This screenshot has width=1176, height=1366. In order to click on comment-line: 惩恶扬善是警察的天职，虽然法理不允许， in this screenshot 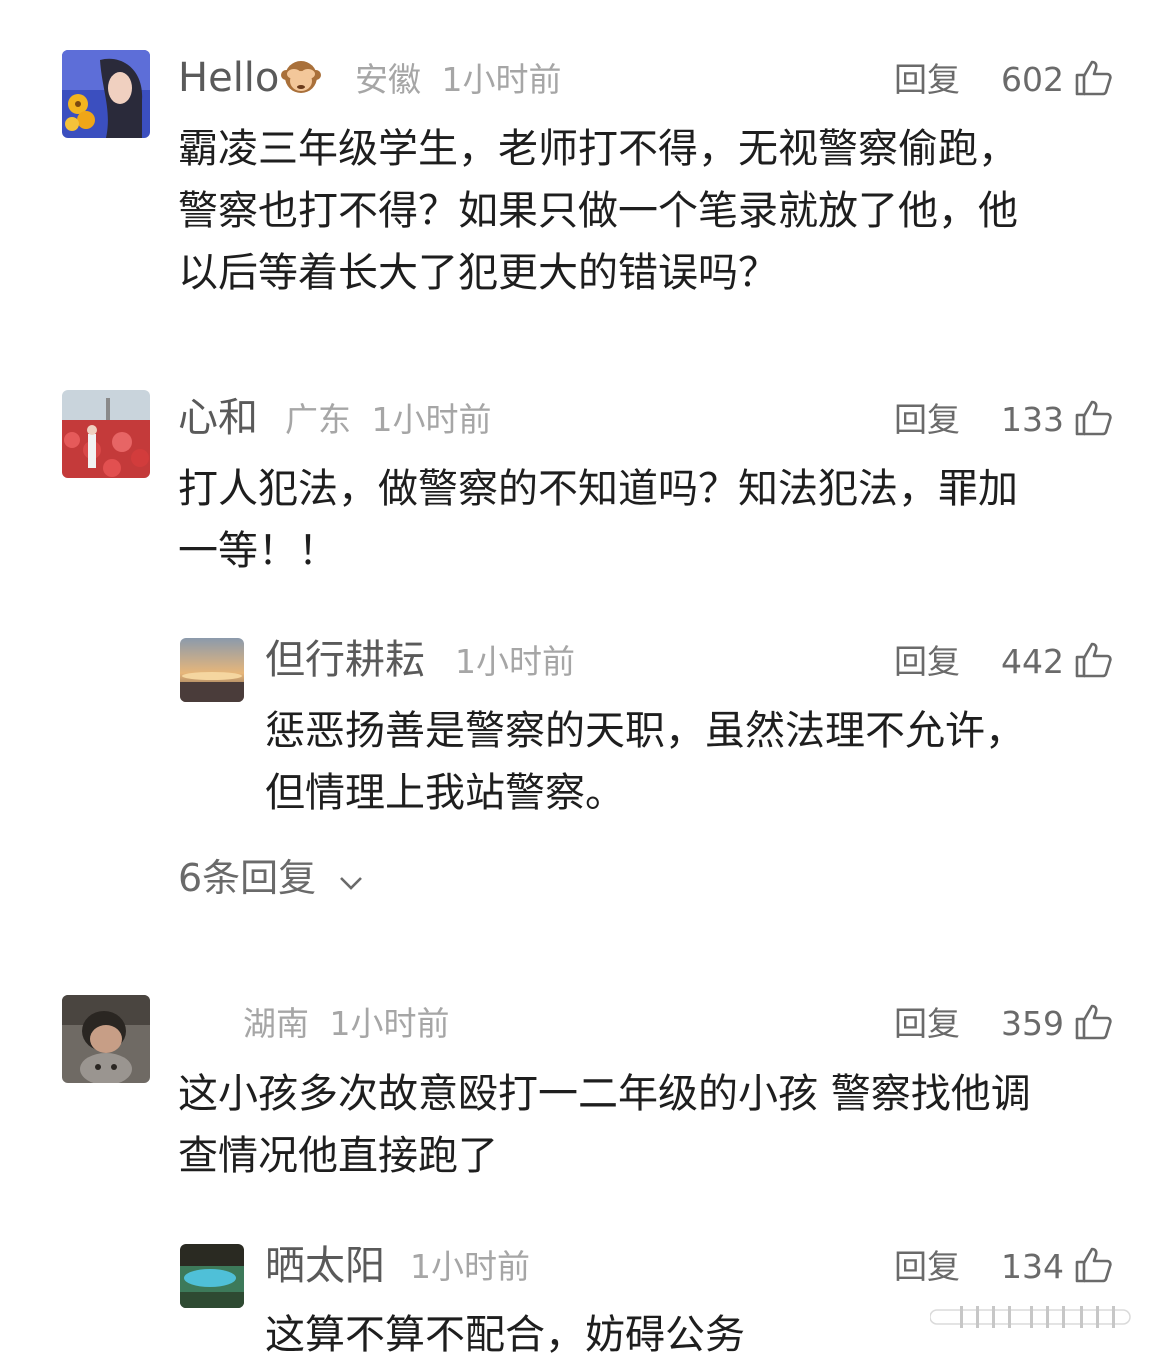, I will do `click(645, 731)`.